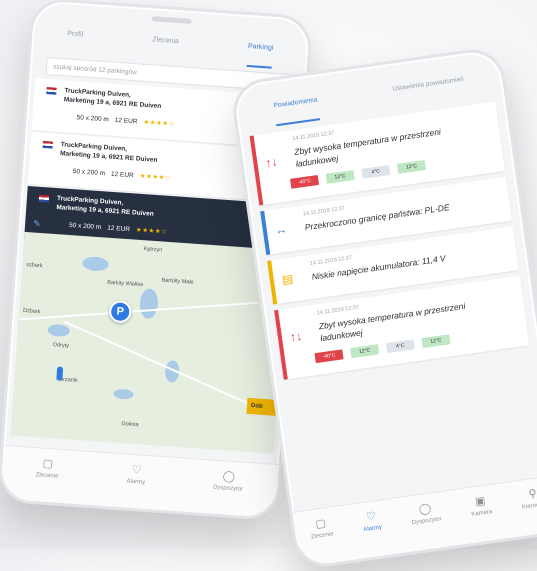  What do you see at coordinates (480, 501) in the screenshot?
I see `camera-icon: ▣` at bounding box center [480, 501].